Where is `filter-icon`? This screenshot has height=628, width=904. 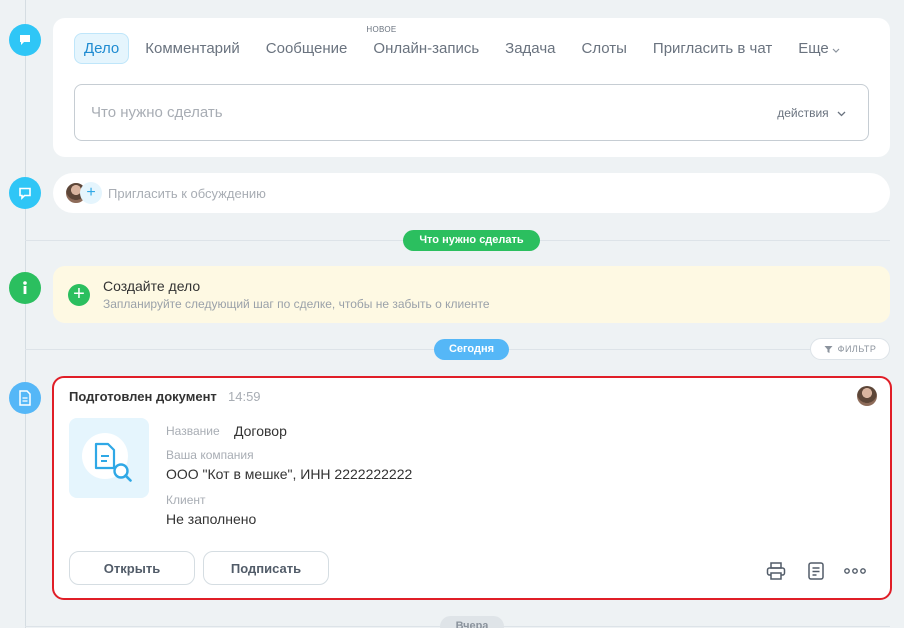 filter-icon is located at coordinates (828, 349).